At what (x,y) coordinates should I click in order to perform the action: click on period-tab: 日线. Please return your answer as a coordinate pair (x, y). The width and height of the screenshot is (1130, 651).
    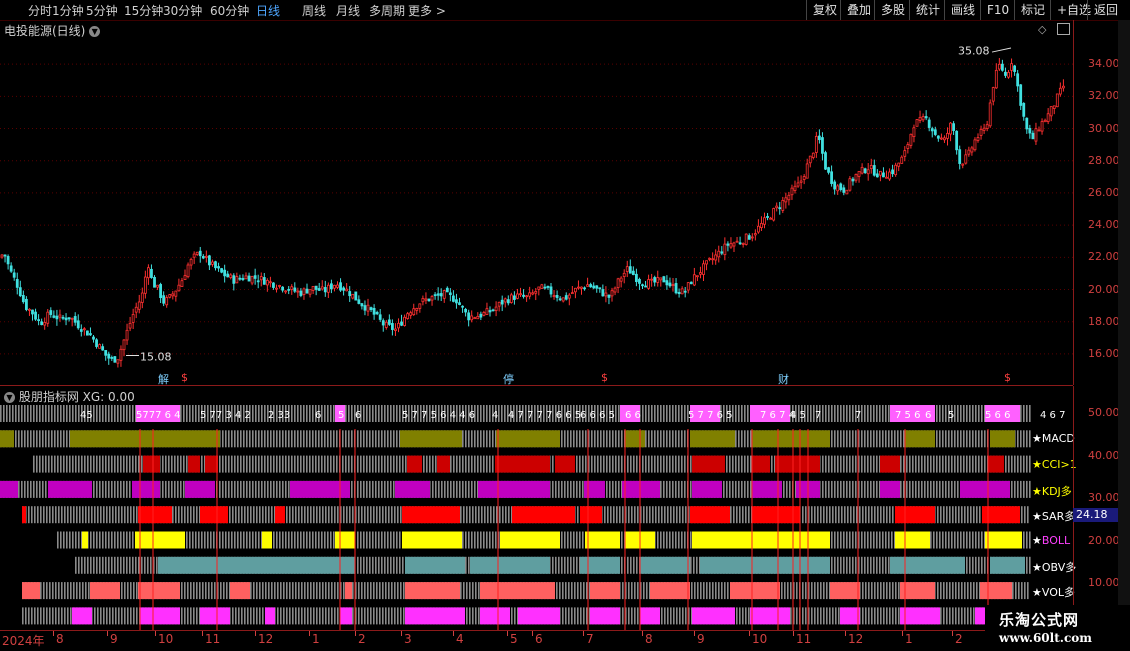
    Looking at the image, I should click on (268, 10).